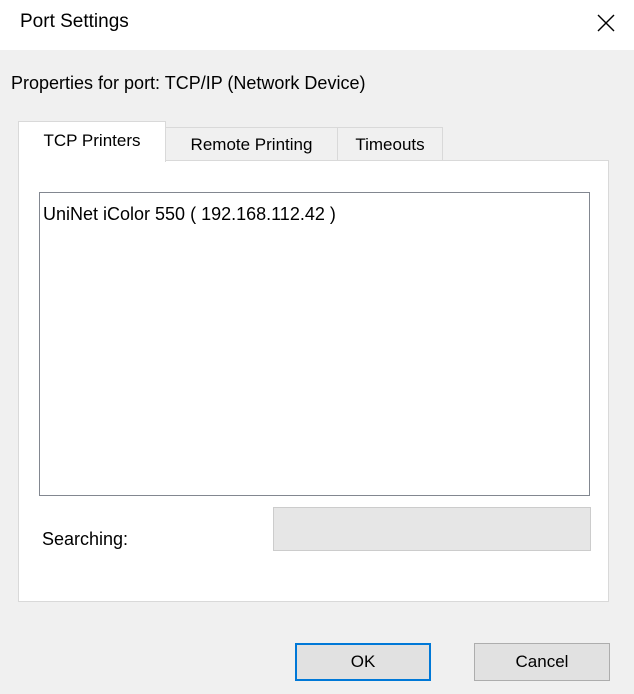  I want to click on searching-field, so click(432, 529).